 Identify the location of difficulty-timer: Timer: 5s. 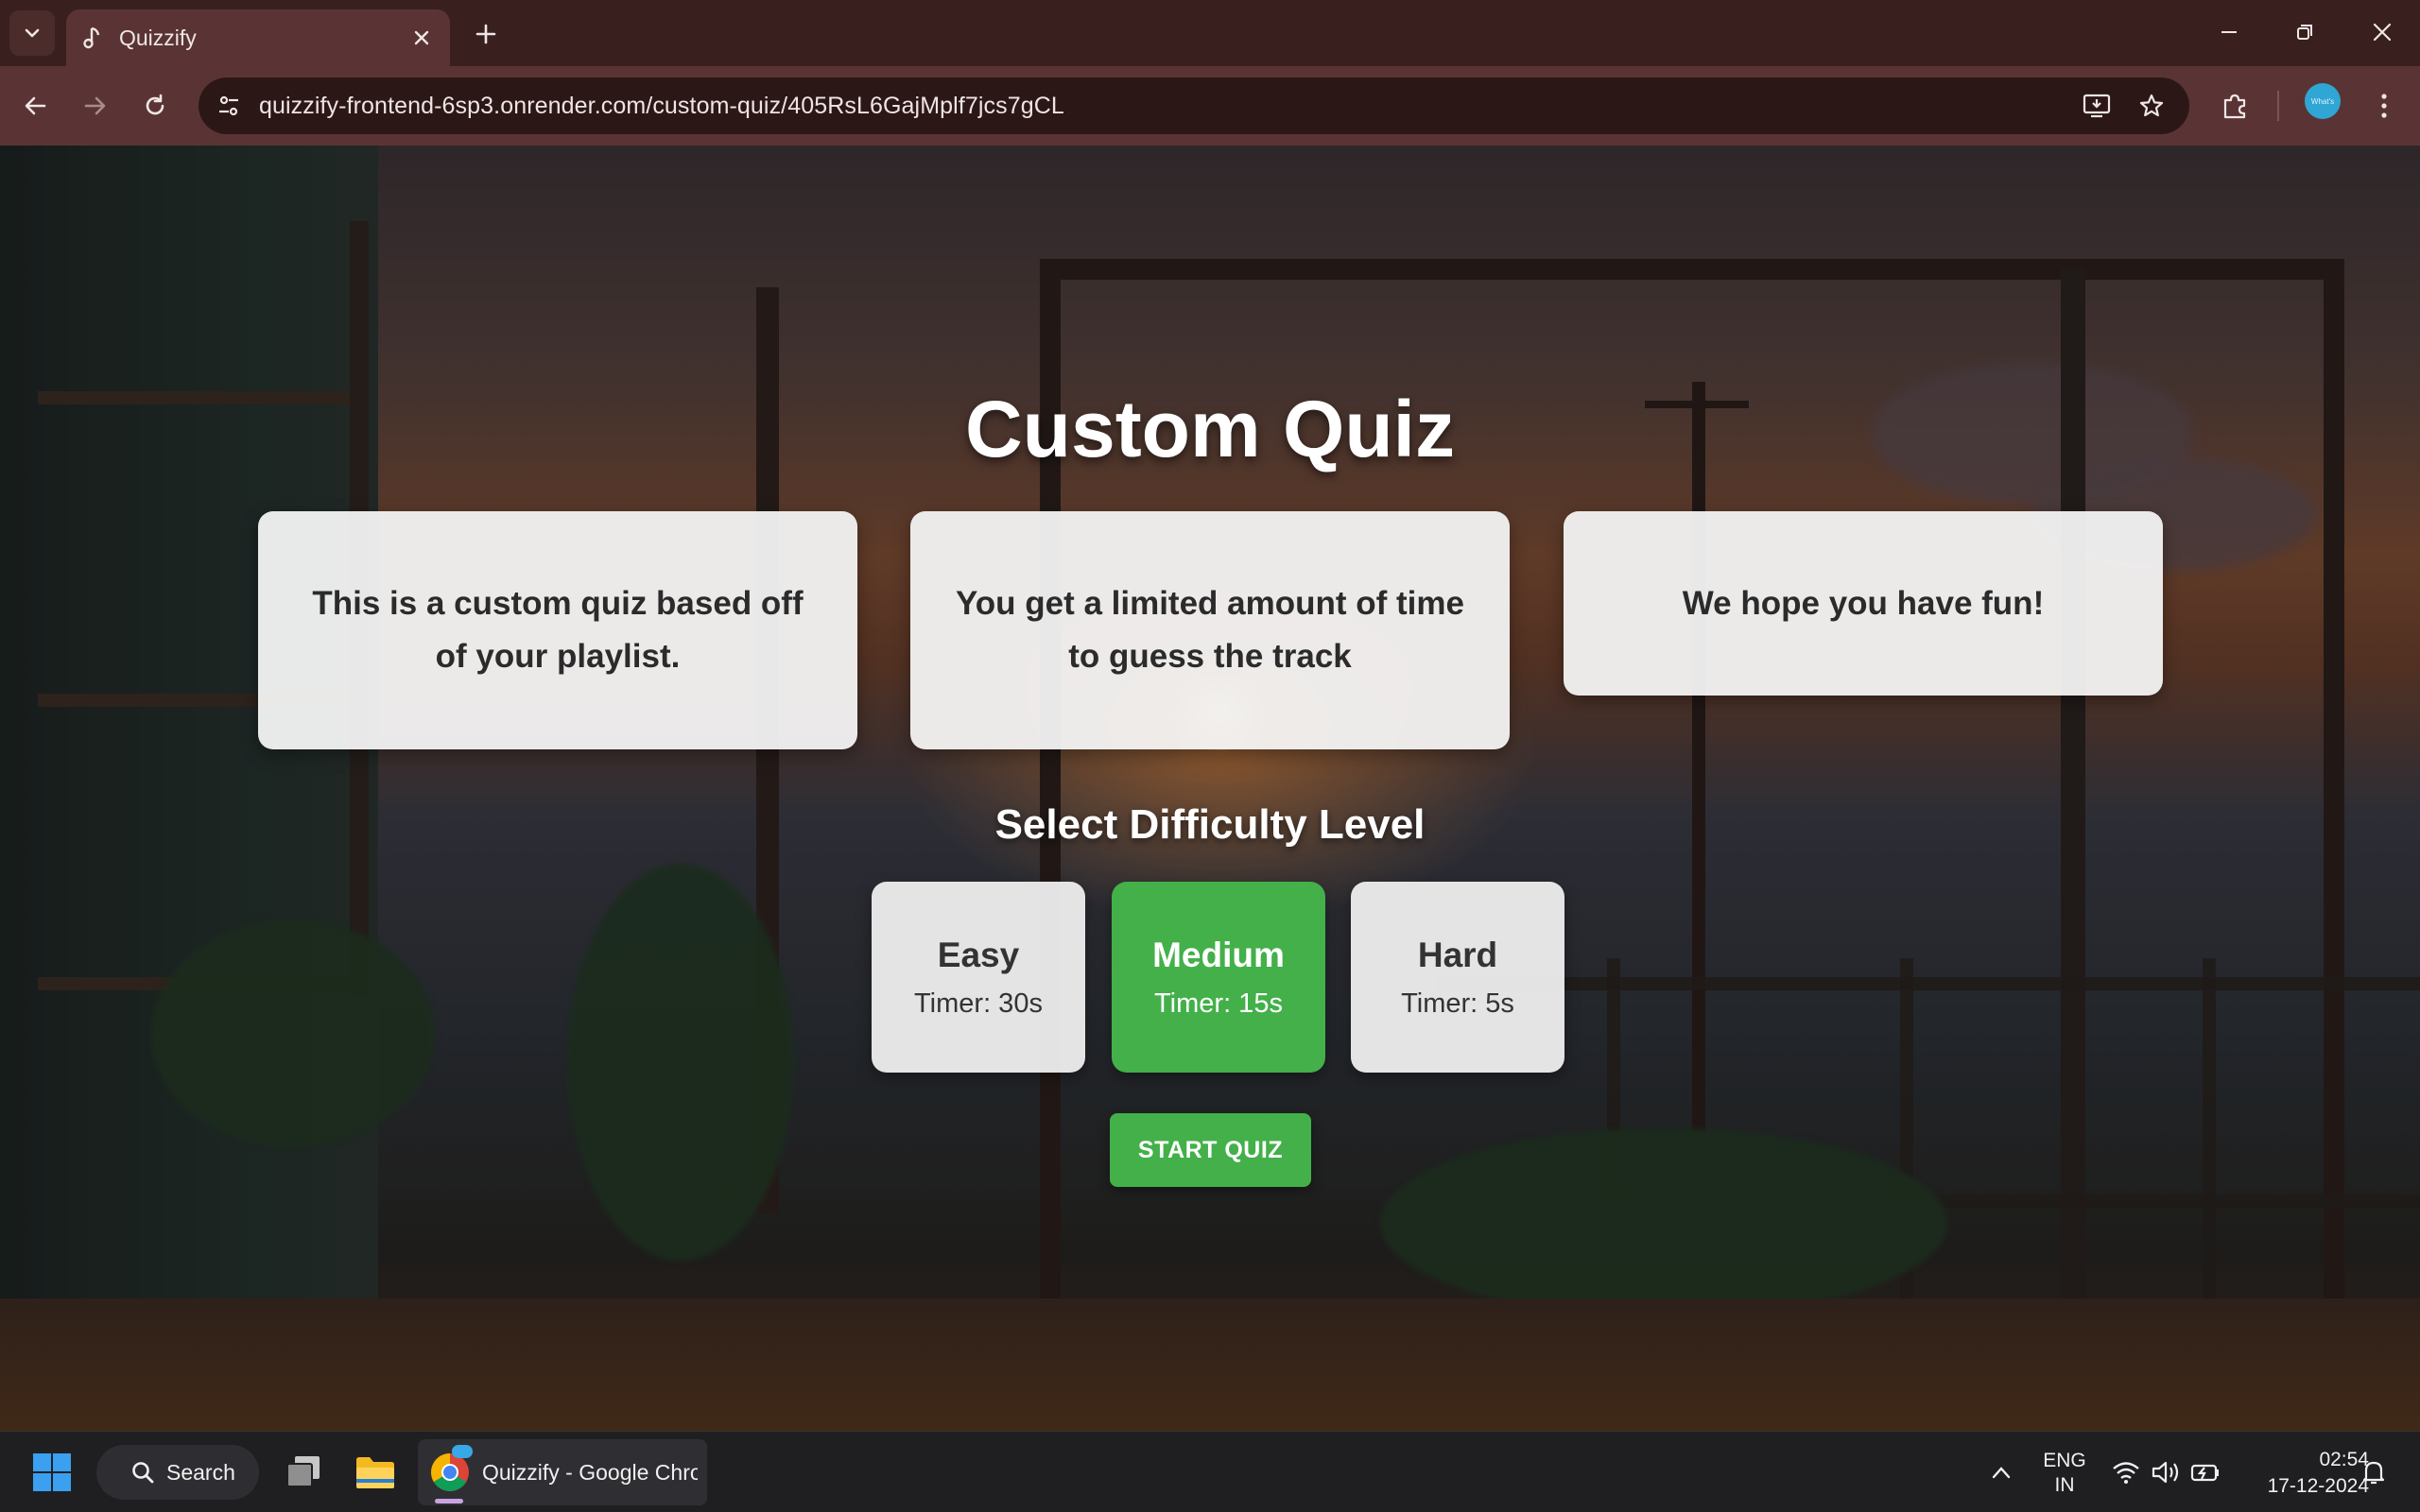
(1457, 1003).